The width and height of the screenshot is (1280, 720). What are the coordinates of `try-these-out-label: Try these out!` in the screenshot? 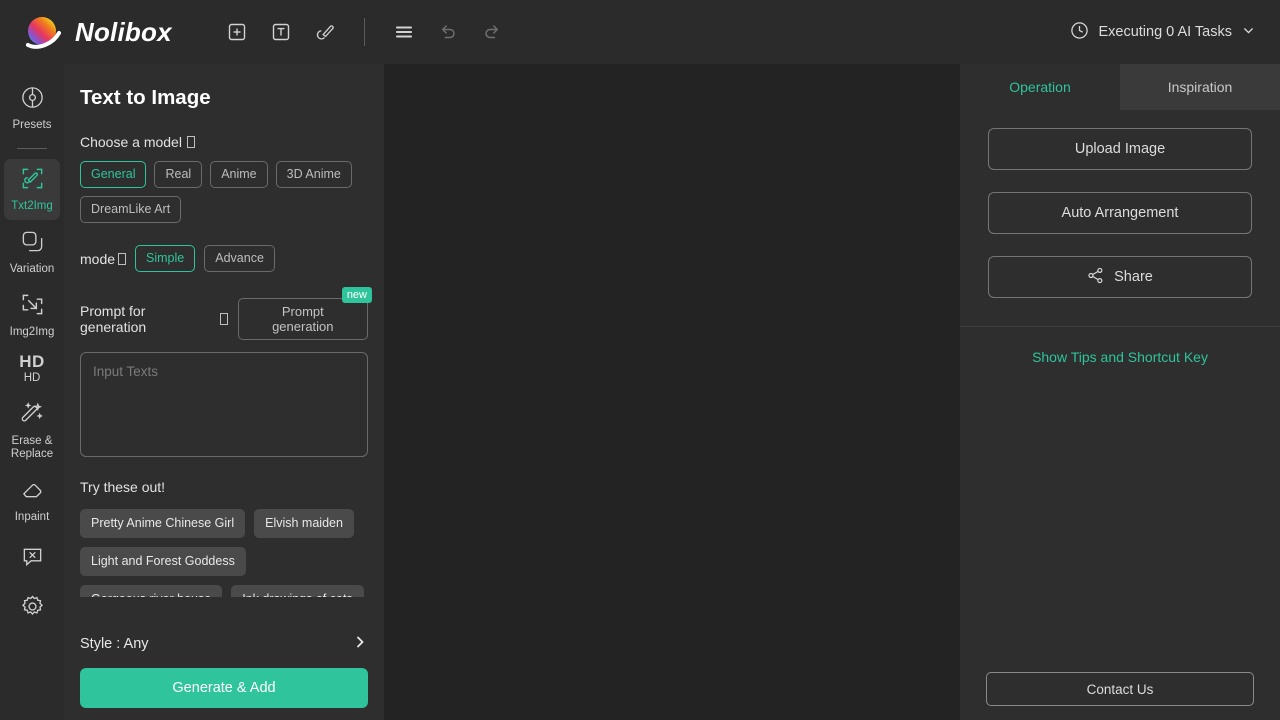 It's located at (123, 487).